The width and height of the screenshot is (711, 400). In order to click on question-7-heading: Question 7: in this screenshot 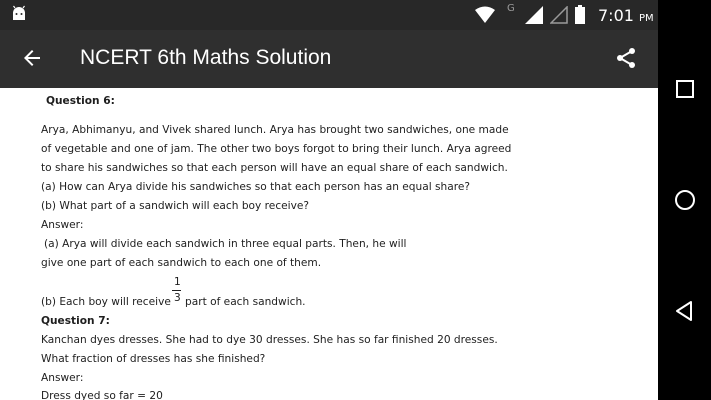, I will do `click(75, 321)`.